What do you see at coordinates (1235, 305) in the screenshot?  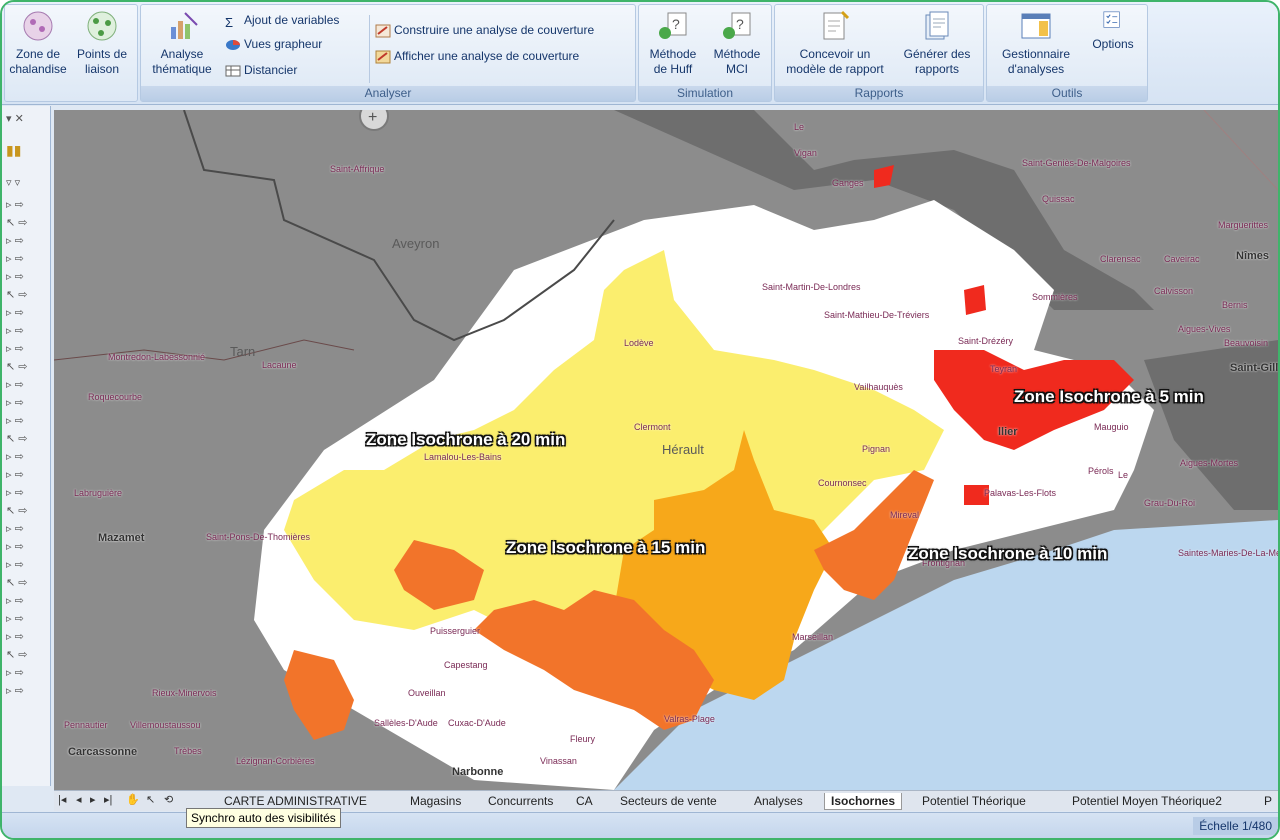 I see `place-label: Bernis` at bounding box center [1235, 305].